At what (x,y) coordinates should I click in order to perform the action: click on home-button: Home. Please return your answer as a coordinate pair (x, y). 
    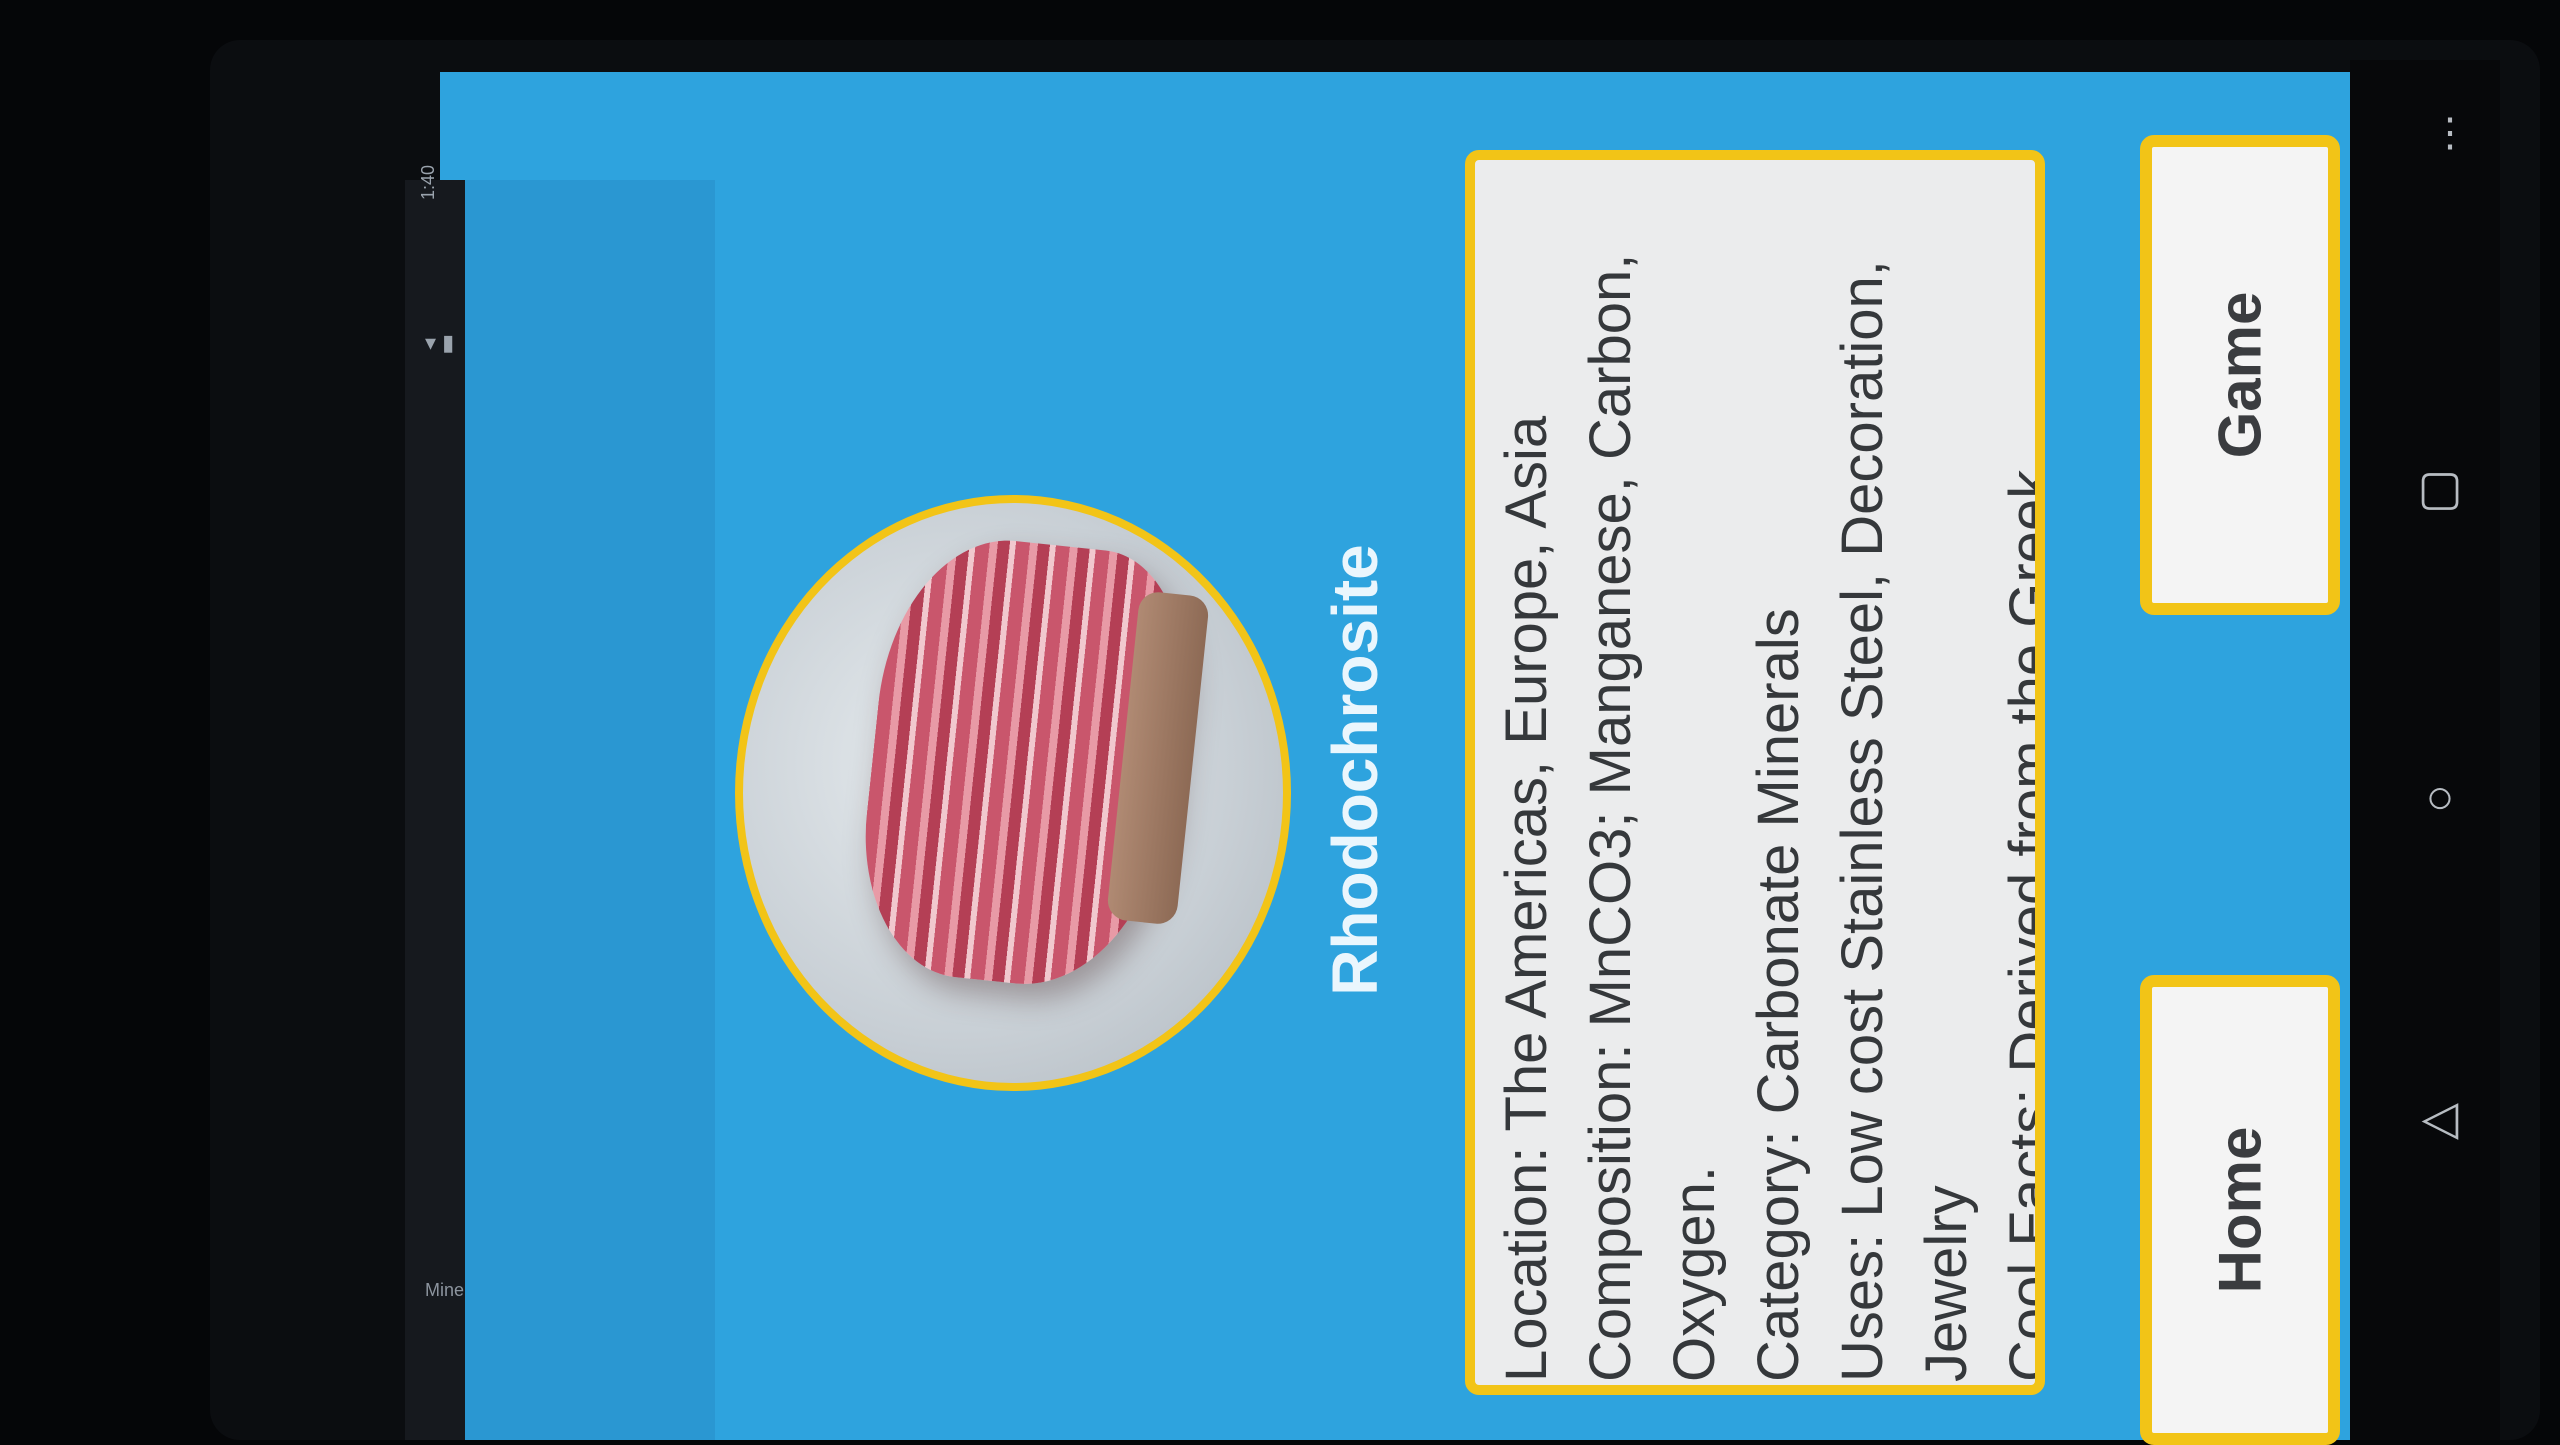
    Looking at the image, I should click on (2240, 1210).